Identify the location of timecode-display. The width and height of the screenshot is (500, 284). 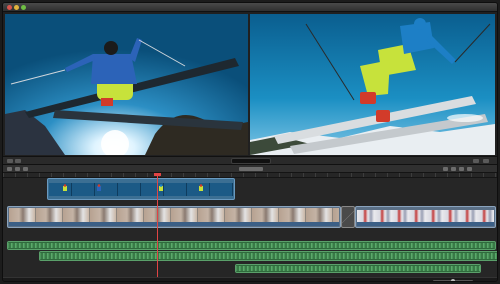
(251, 161).